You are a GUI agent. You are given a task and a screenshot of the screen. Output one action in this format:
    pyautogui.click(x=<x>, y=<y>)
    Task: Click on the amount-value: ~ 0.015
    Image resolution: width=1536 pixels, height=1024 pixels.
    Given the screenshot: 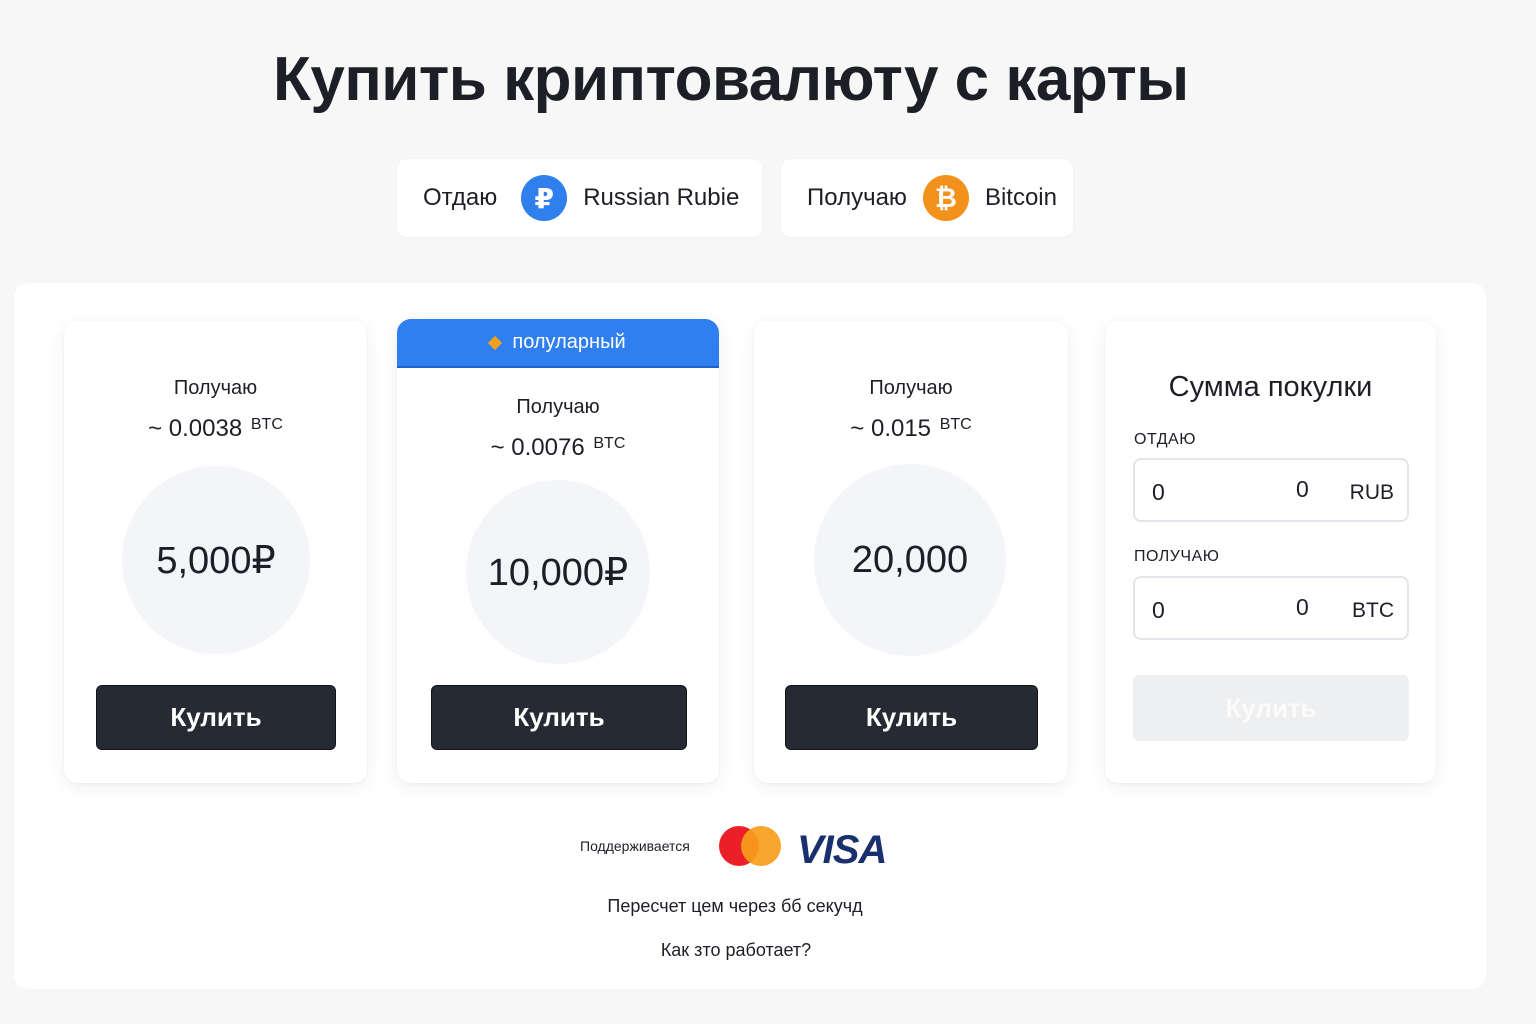 What is the action you would take?
    pyautogui.click(x=891, y=428)
    